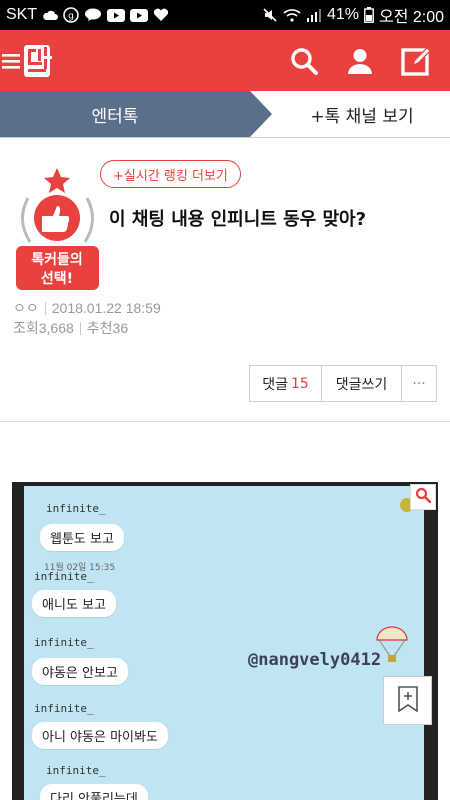  I want to click on post-actions: 댓글 15 댓글쓰기 ···, so click(343, 383).